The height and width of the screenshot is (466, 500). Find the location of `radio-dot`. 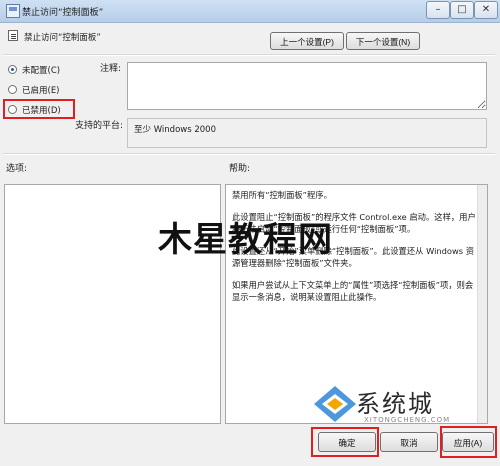

radio-dot is located at coordinates (12, 89).